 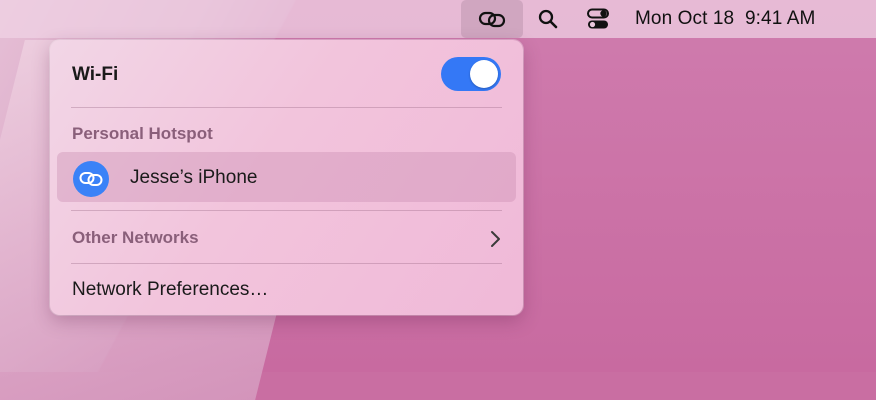 What do you see at coordinates (194, 177) in the screenshot?
I see `hotspot-network-name: Jesse’s iPhone` at bounding box center [194, 177].